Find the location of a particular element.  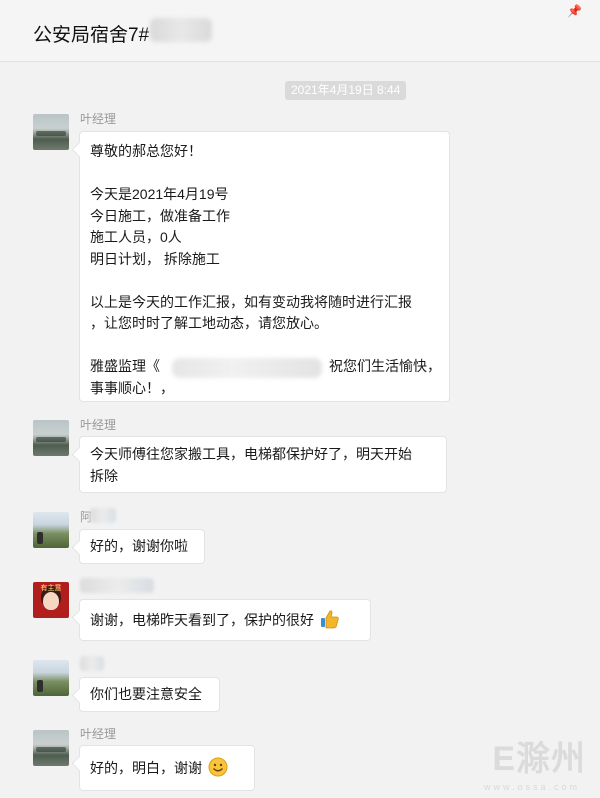

message-bubble: 好的，明白，谢谢 is located at coordinates (167, 768).